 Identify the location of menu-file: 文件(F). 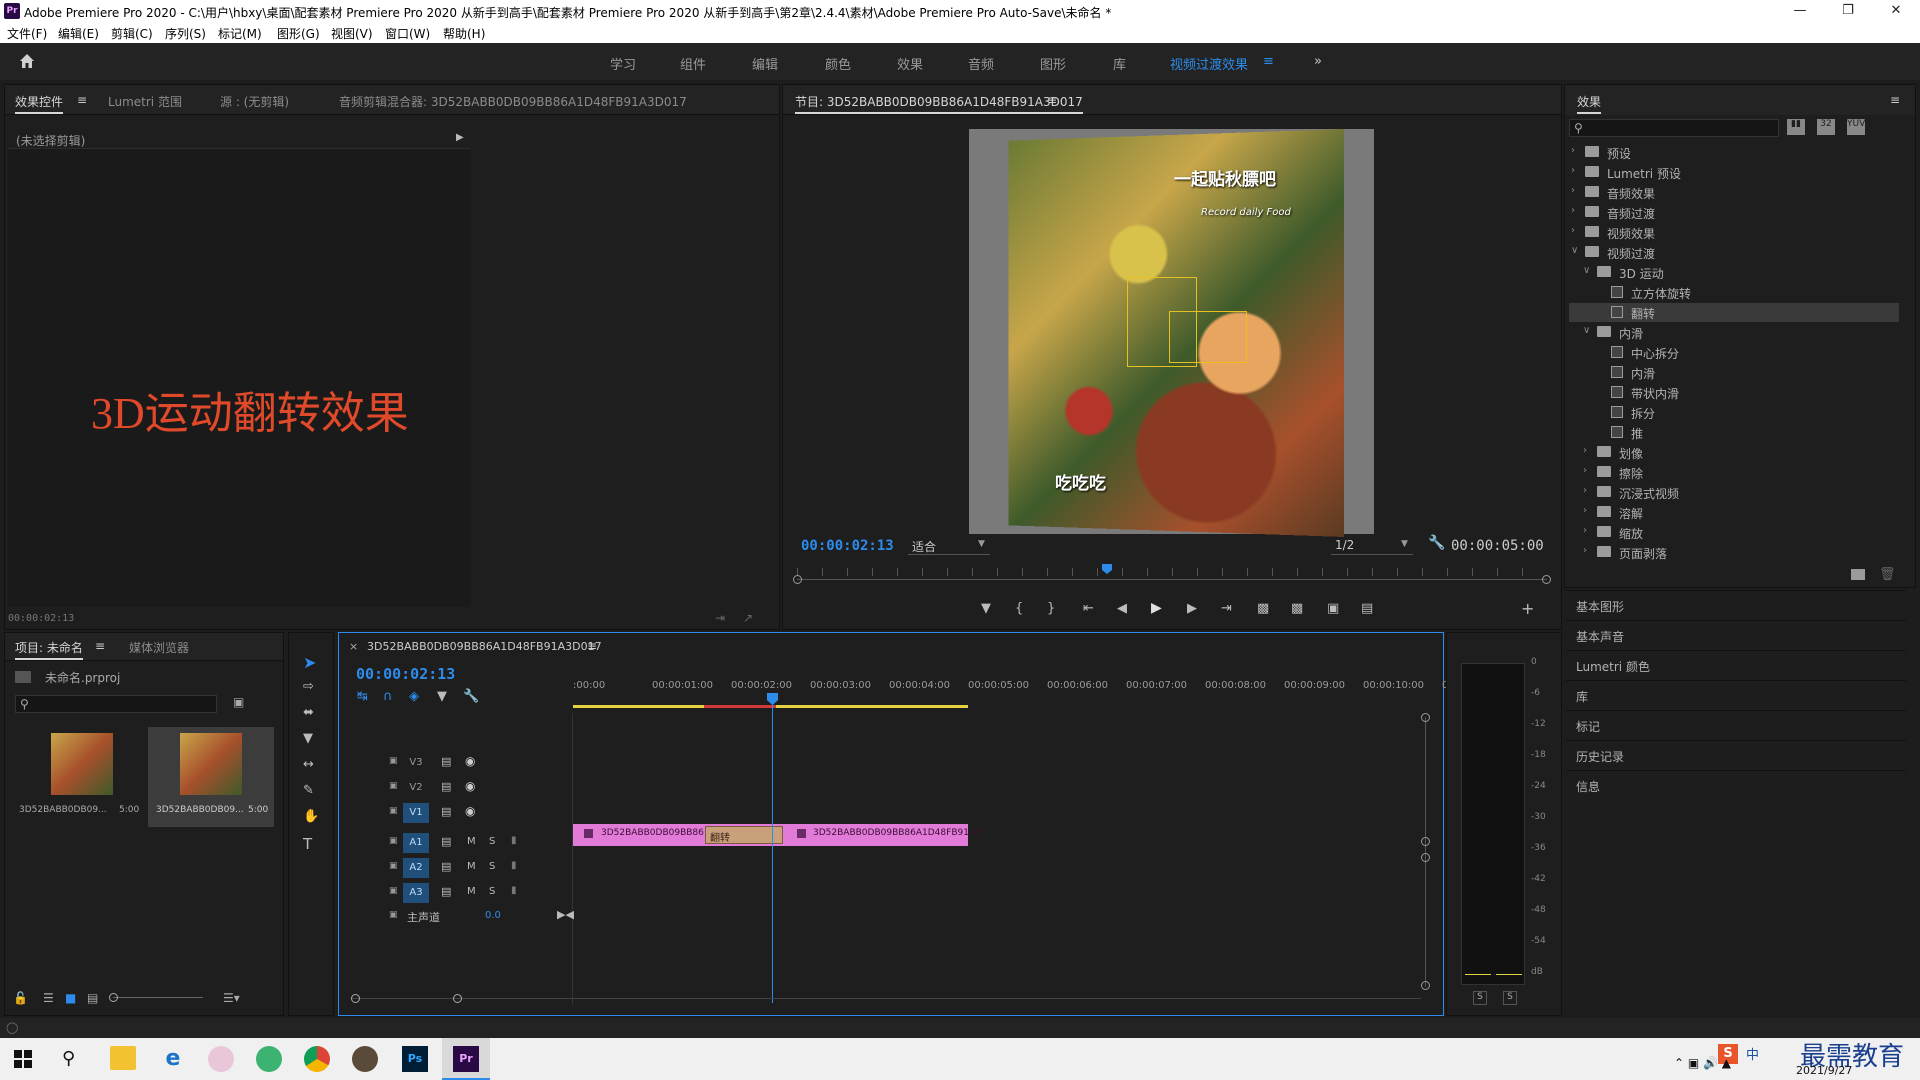
(27, 33).